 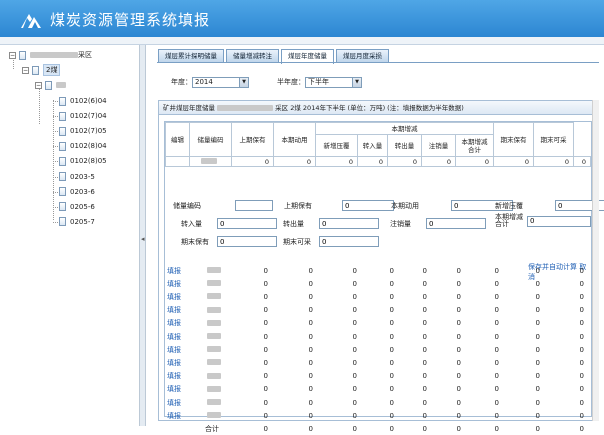 What do you see at coordinates (362, 56) in the screenshot?
I see `tab-monthly-loss: 煤层月度采损` at bounding box center [362, 56].